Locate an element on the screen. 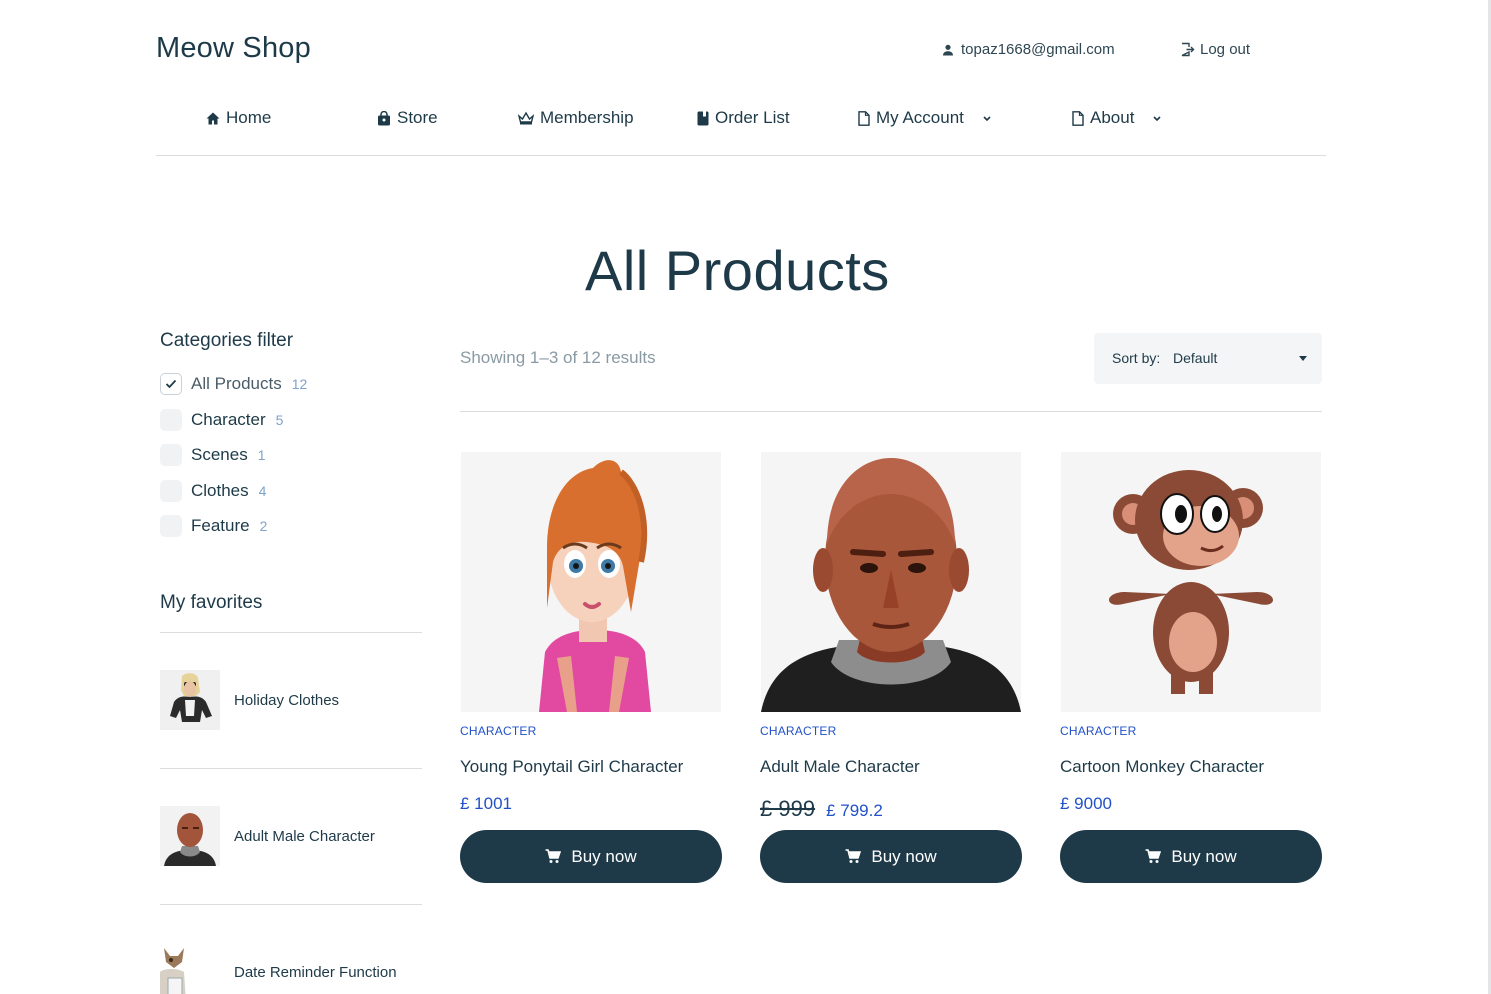  logout-label: Log out is located at coordinates (1225, 49).